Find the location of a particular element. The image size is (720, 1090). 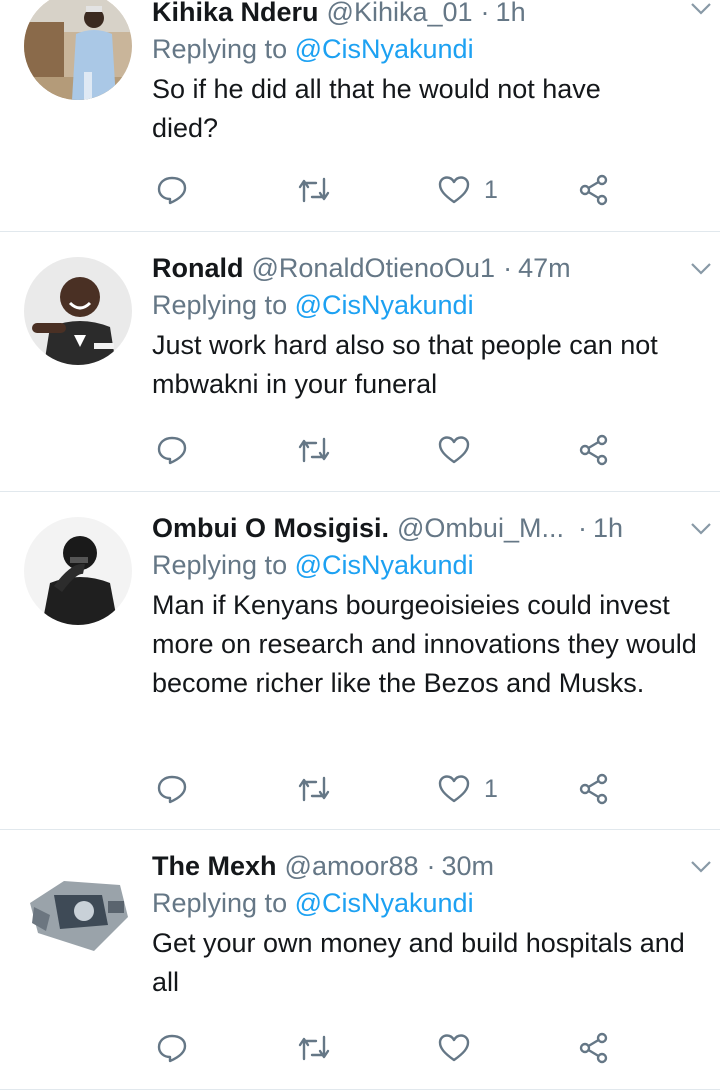

timestamp: 47m is located at coordinates (544, 268).